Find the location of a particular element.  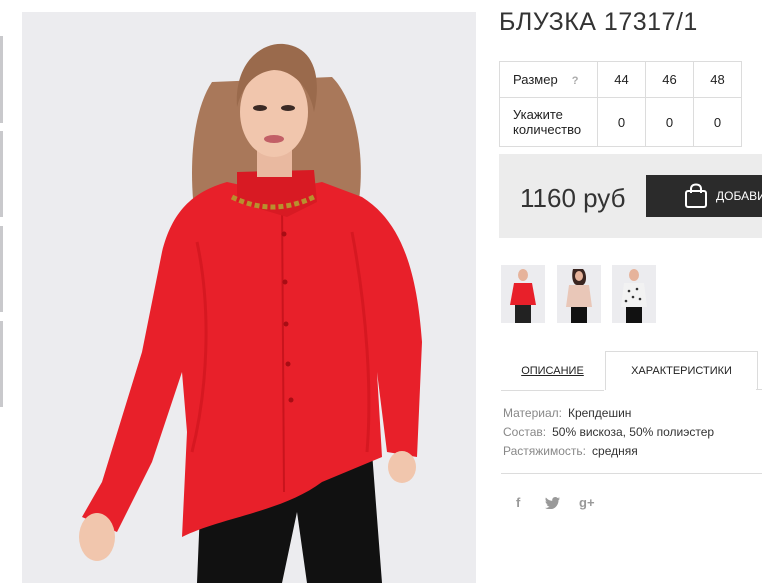

size-table: Размер? 44 46 48 Укажите количество 0 0 0 is located at coordinates (620, 104).